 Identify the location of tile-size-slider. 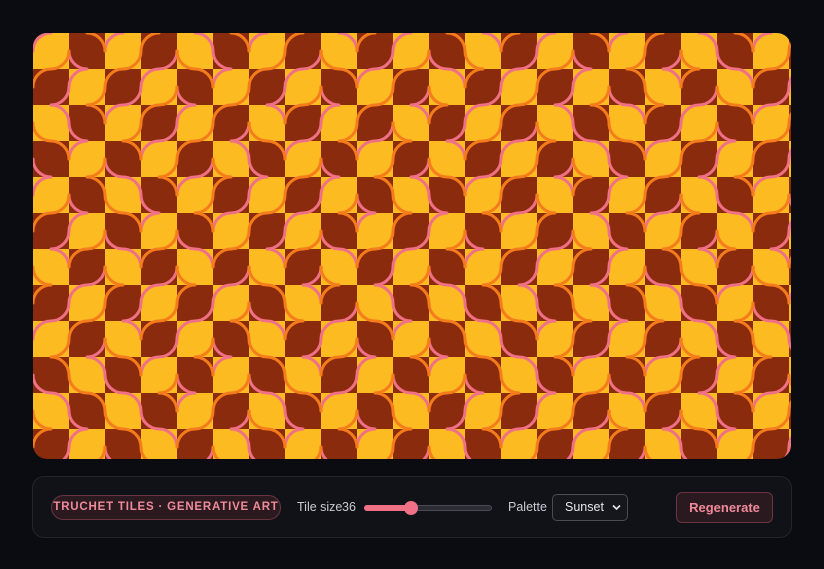
(428, 508).